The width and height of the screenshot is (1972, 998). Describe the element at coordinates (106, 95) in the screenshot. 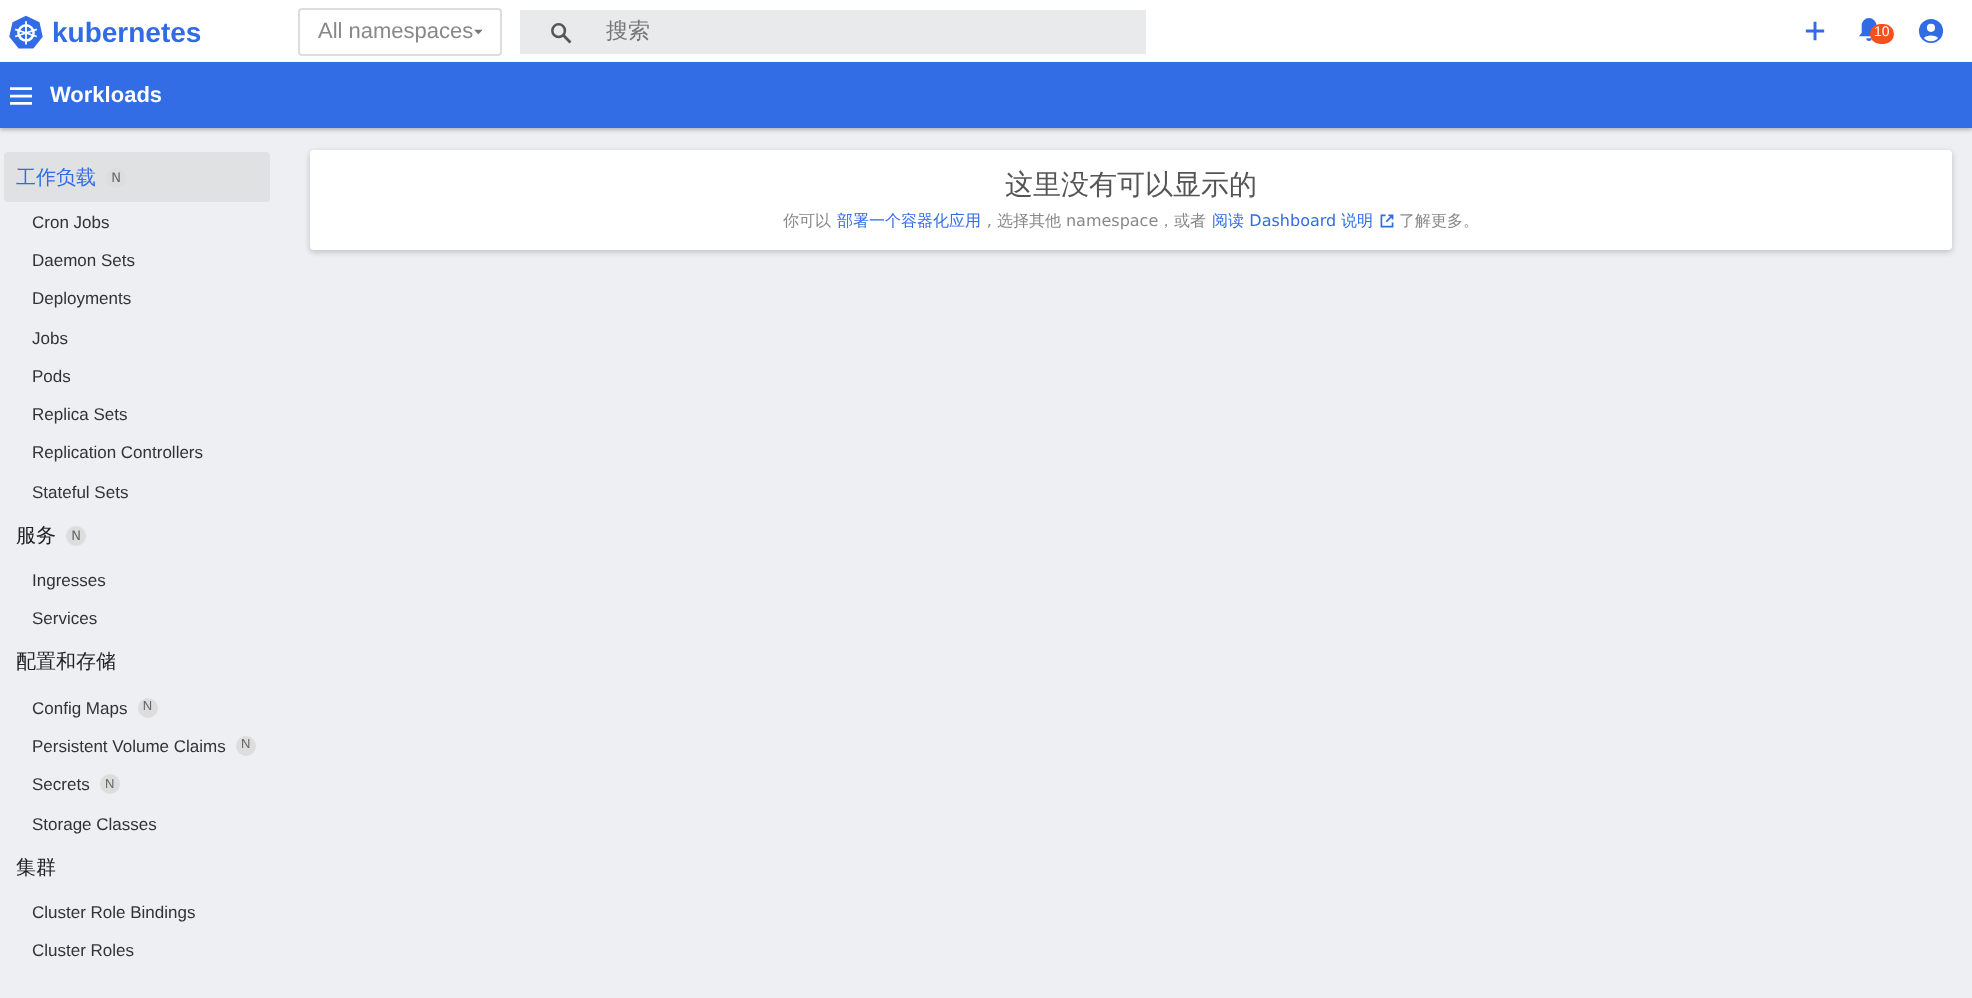

I see `page-title: Workloads` at that location.